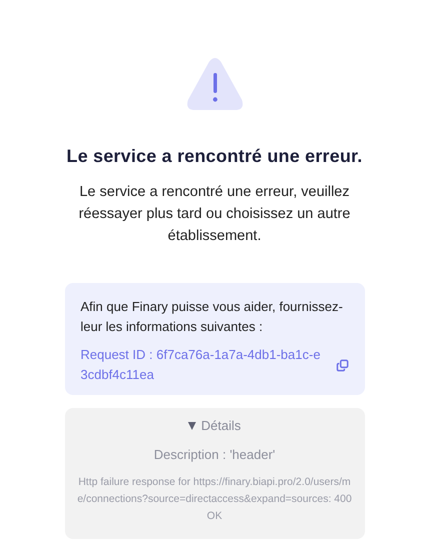  What do you see at coordinates (215, 214) in the screenshot?
I see `error-message: Le service a rencontré une erreur, veuillez réessayer plus tard ou choisissez un autre établissement.` at bounding box center [215, 214].